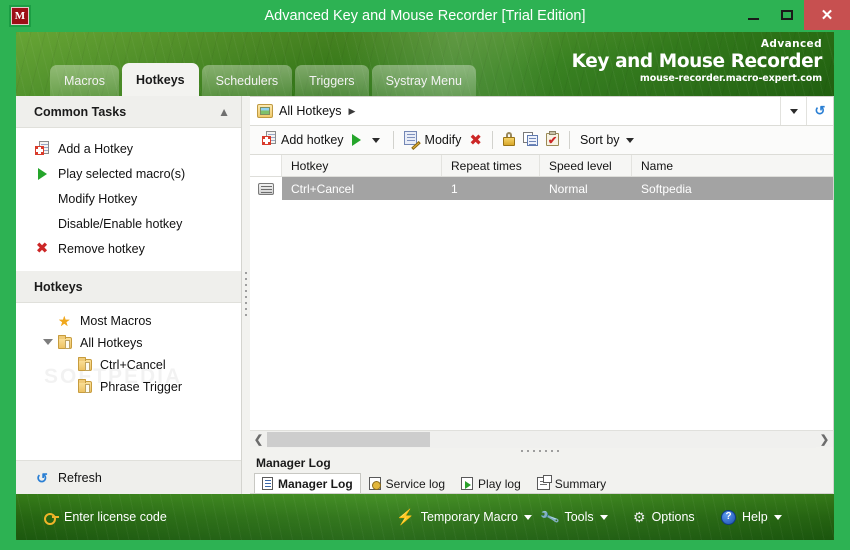 The image size is (850, 550). What do you see at coordinates (128, 198) in the screenshot?
I see `task-modify-hotkey: Modify Hotkey` at bounding box center [128, 198].